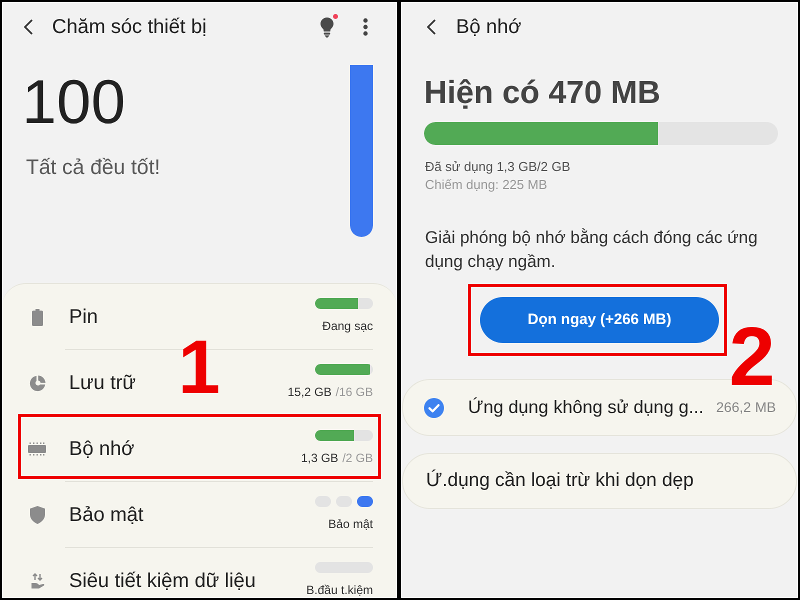 This screenshot has height=600, width=800. I want to click on clean-now-button: Dọn ngay (+266 MB), so click(599, 320).